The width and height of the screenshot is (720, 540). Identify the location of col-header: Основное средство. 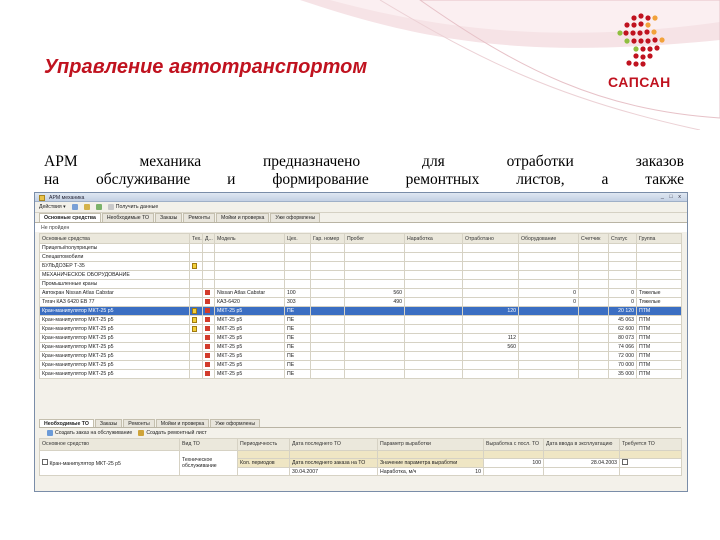
(109, 444).